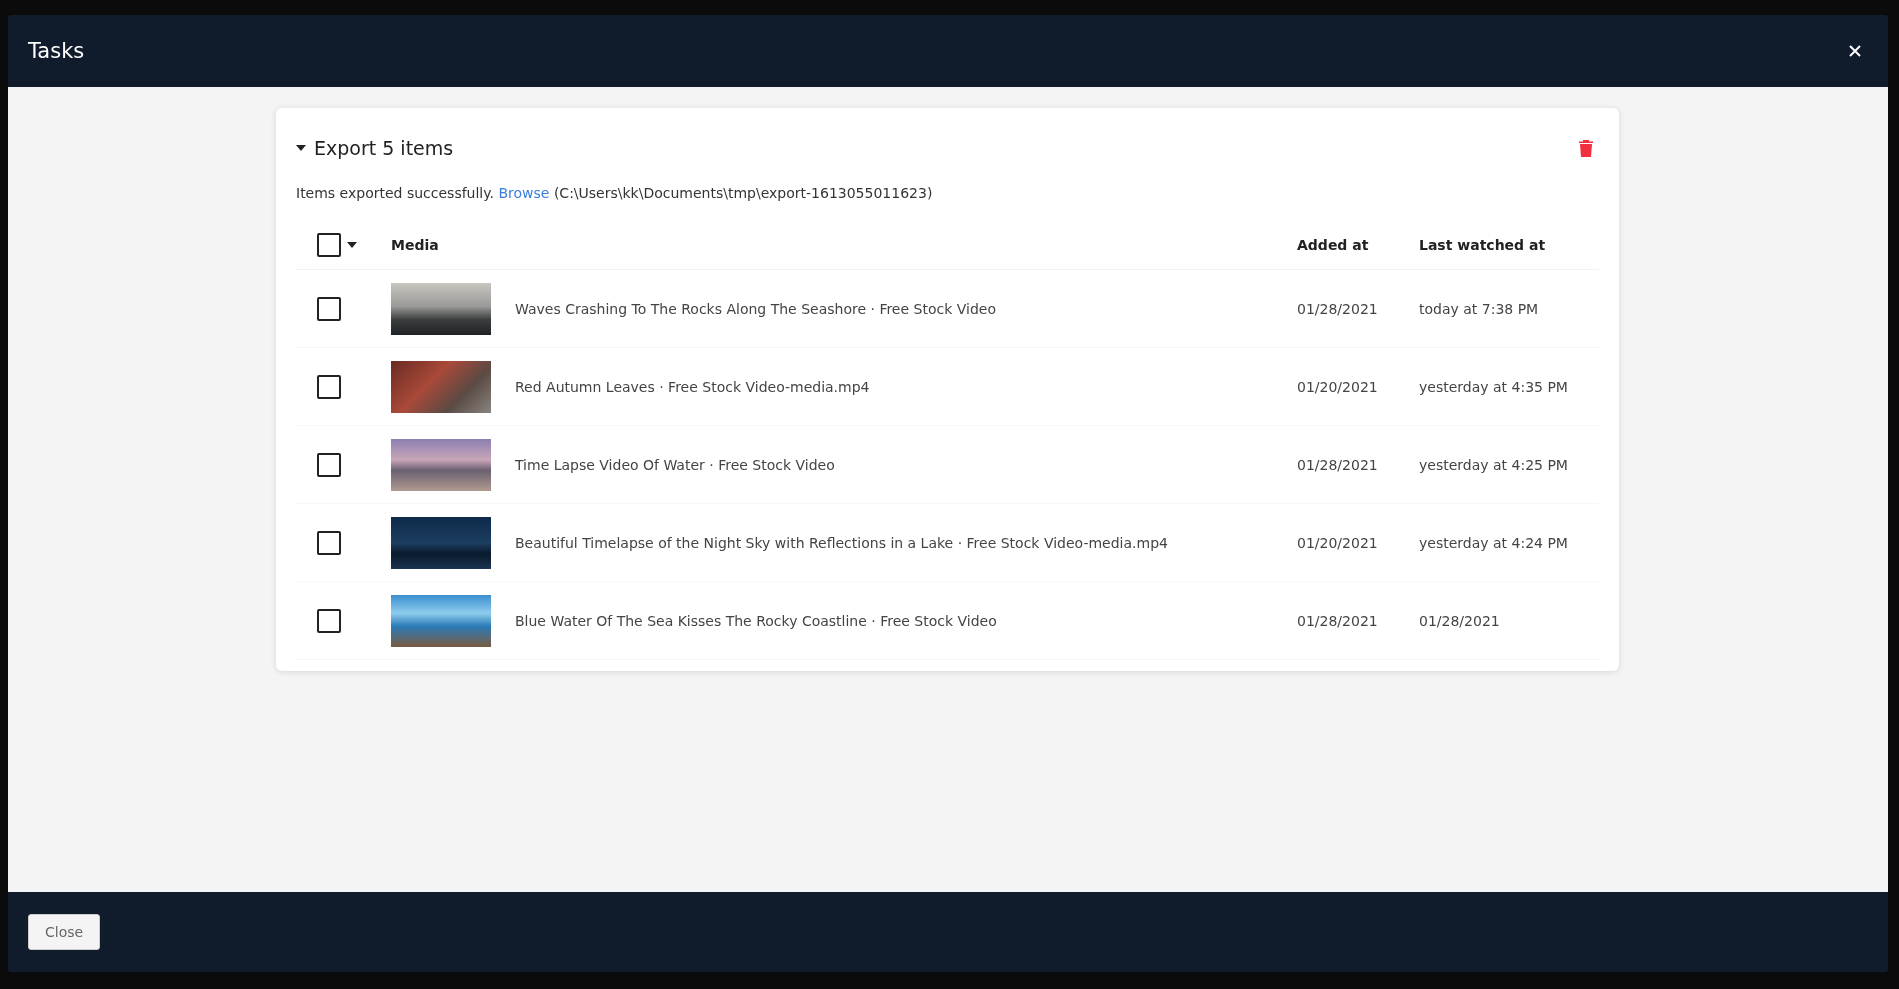 This screenshot has height=989, width=1899. I want to click on last-watched: yesterday at 4:35 PM, so click(1493, 386).